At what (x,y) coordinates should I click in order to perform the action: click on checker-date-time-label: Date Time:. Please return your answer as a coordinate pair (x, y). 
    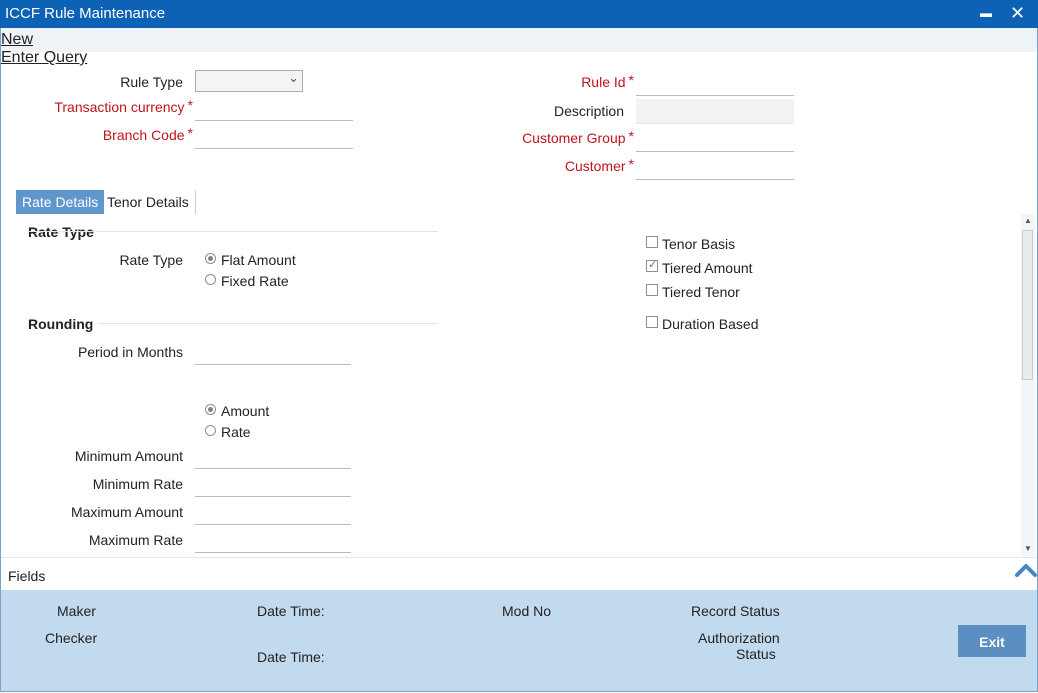
    Looking at the image, I should click on (291, 657).